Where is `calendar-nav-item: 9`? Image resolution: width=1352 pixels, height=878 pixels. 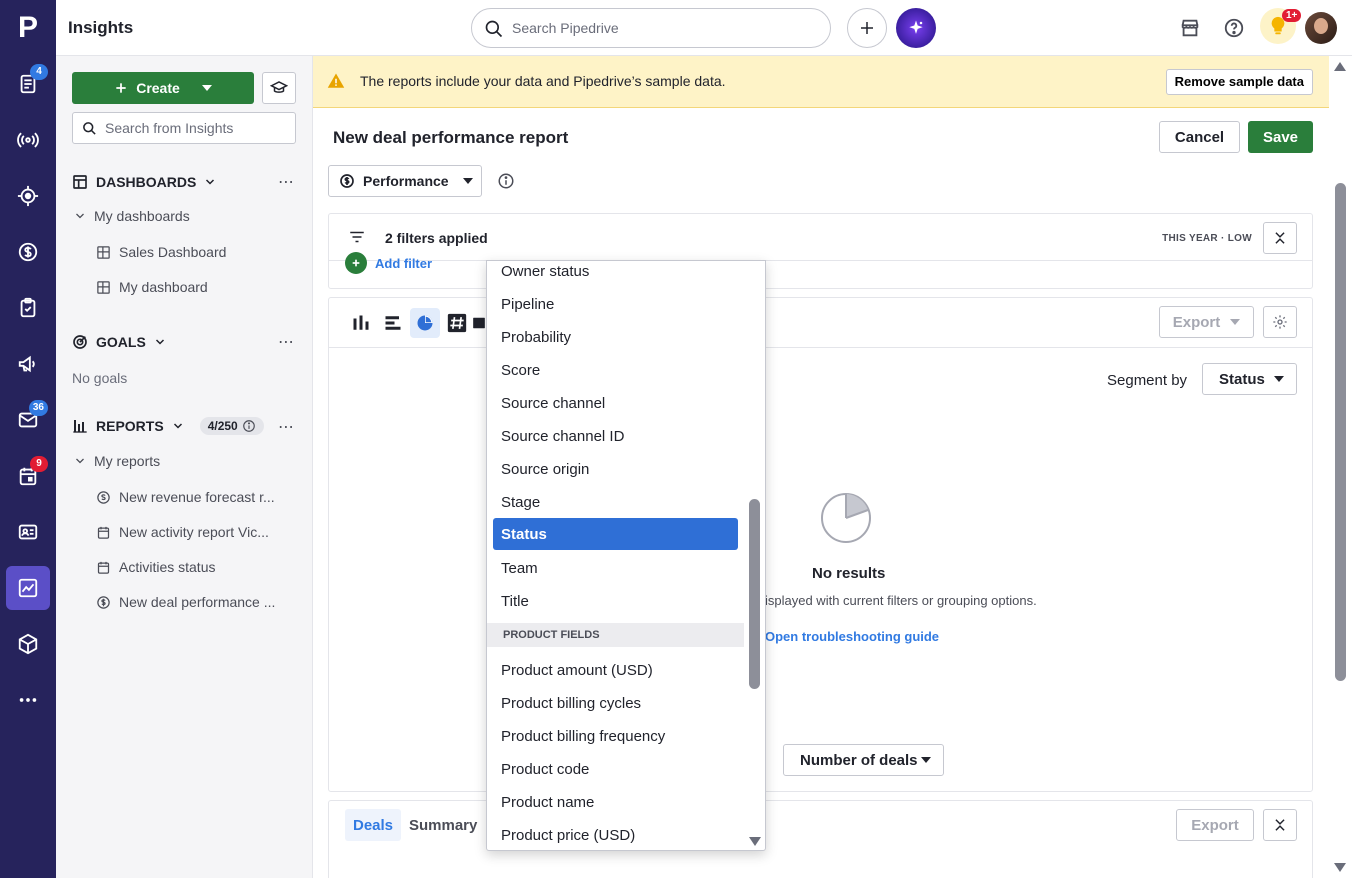 calendar-nav-item: 9 is located at coordinates (28, 476).